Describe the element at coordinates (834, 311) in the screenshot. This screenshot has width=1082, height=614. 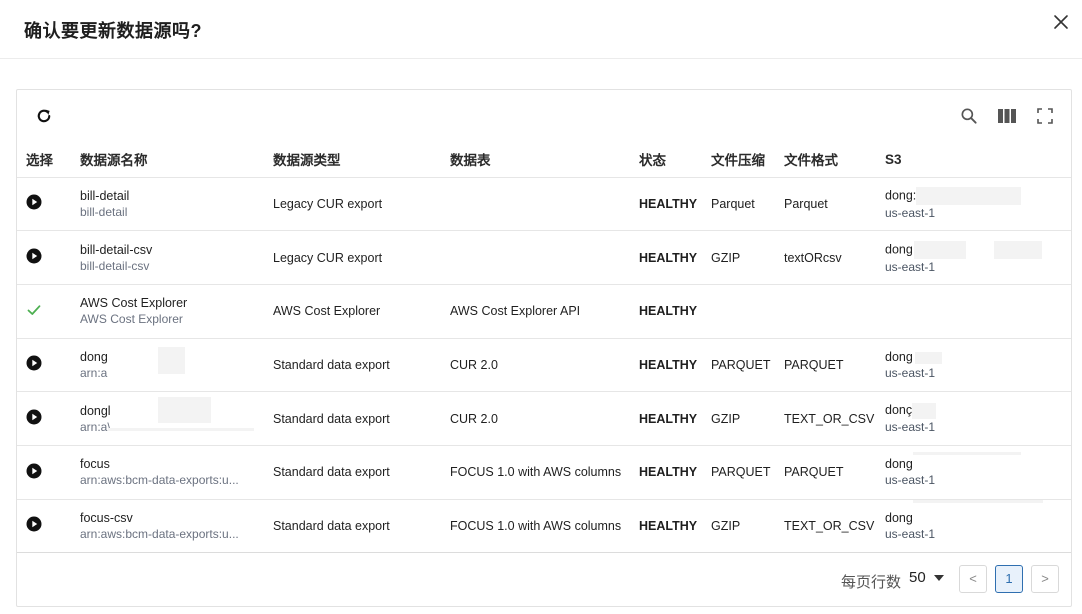
I see `row-format` at that location.